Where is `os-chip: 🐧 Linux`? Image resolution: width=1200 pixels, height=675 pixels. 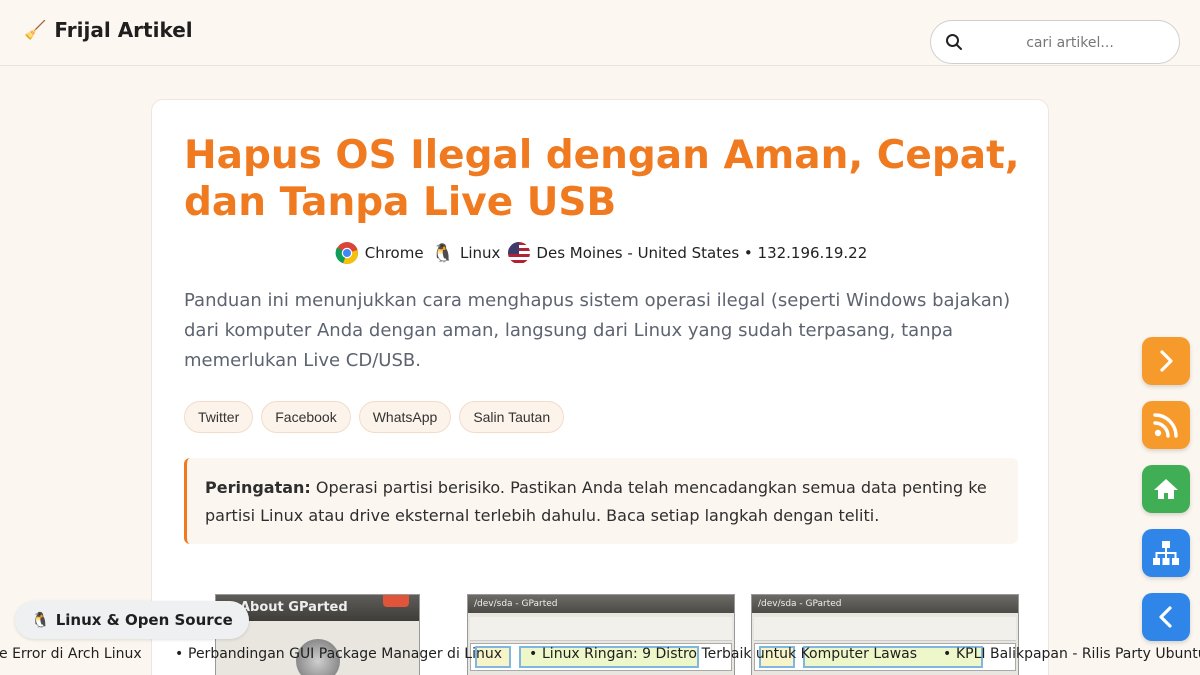 os-chip: 🐧 Linux is located at coordinates (466, 253).